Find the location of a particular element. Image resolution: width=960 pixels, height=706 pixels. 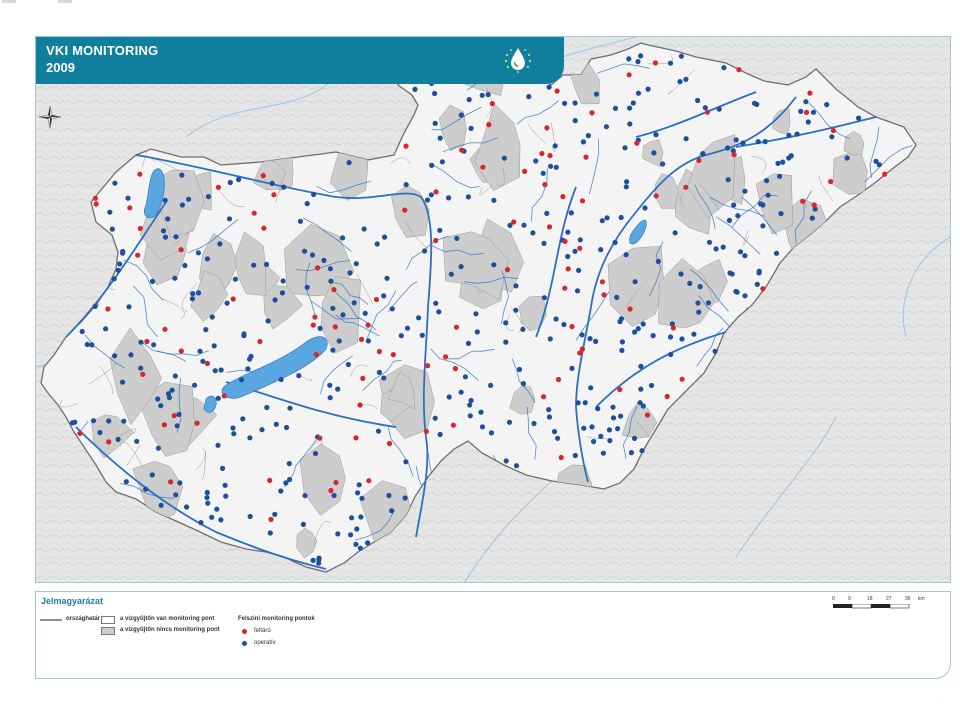

map-title: VKI MONITORING is located at coordinates (102, 50).